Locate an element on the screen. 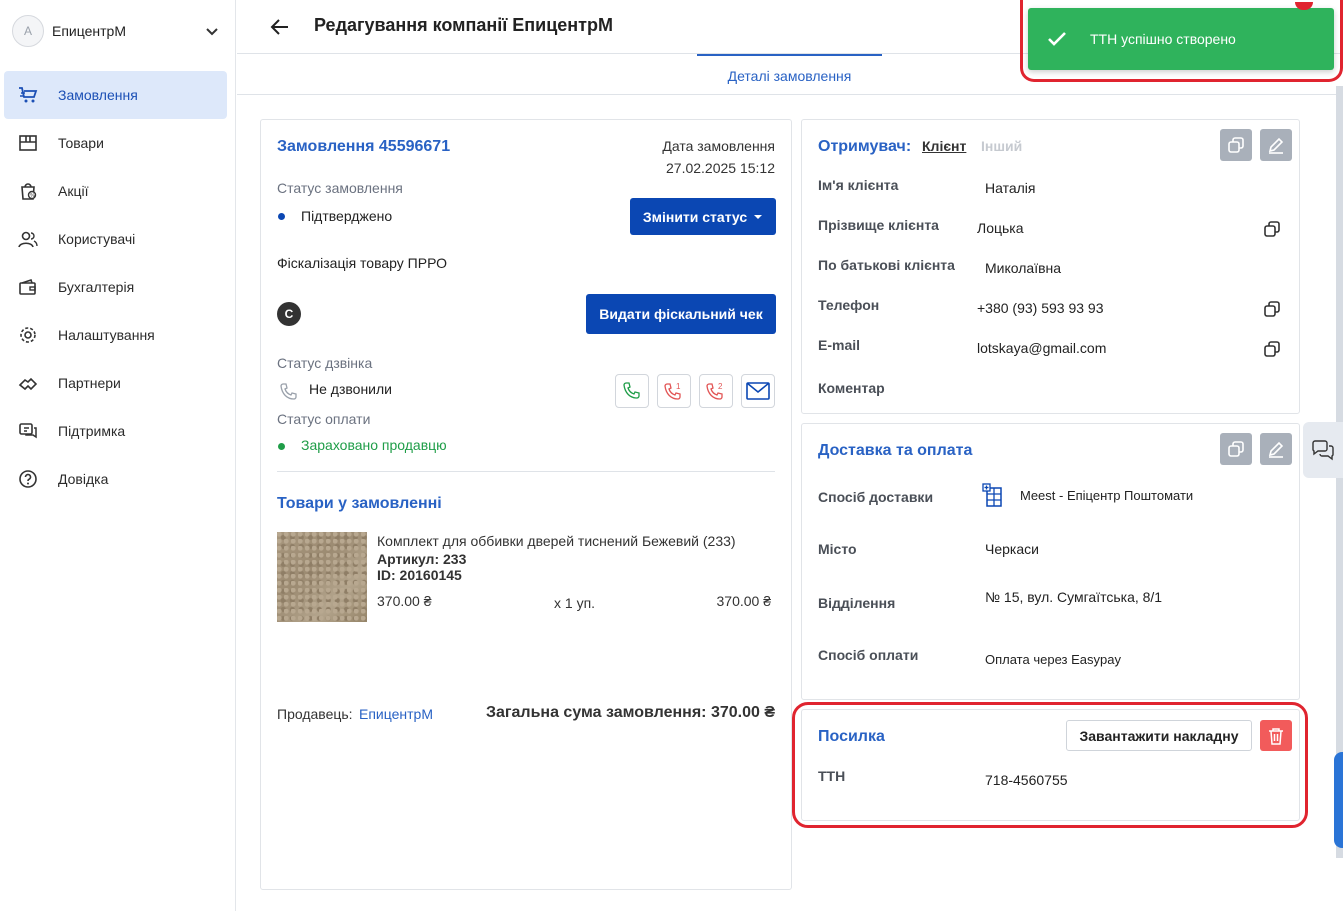 Image resolution: width=1343 pixels, height=911 pixels. order-status-label: Статус замовлення is located at coordinates (340, 188).